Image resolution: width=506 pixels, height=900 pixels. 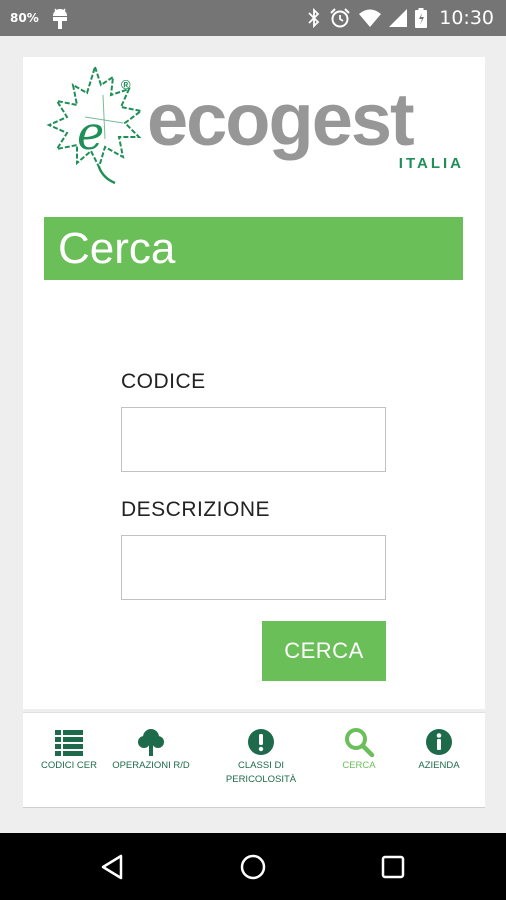 I want to click on system-navigation-bar, so click(x=253, y=866).